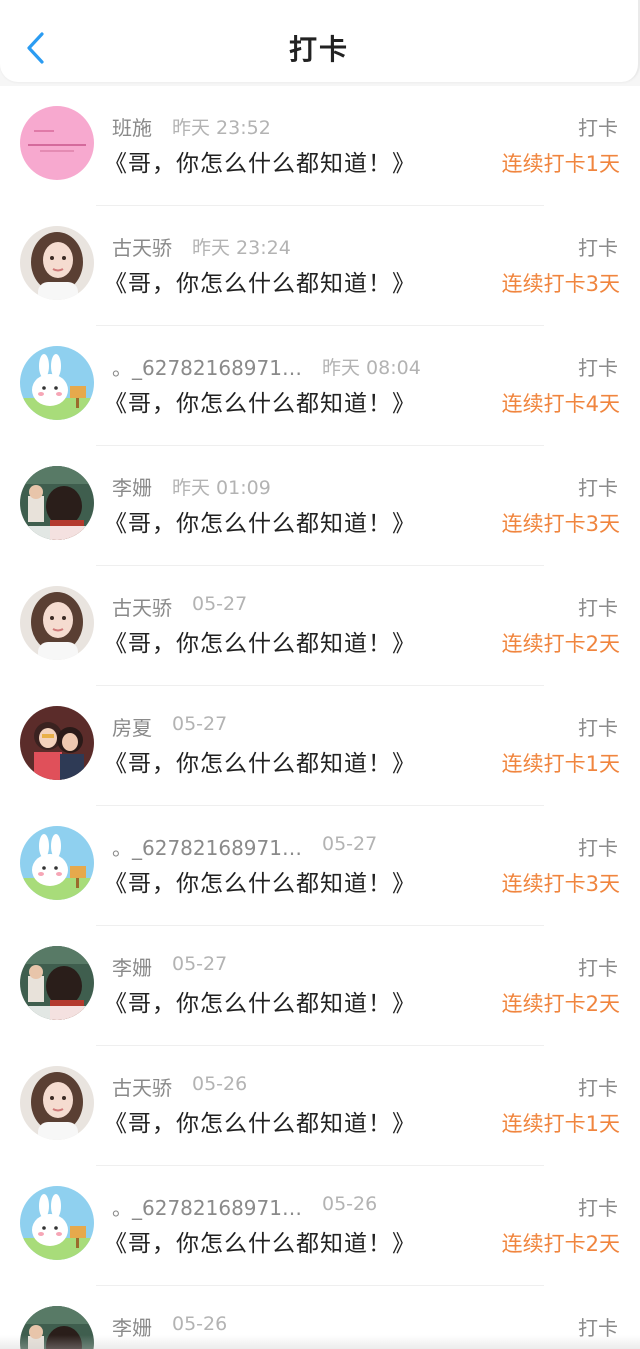  Describe the element at coordinates (221, 128) in the screenshot. I see `checkin-time: 昨天 23:52` at that location.